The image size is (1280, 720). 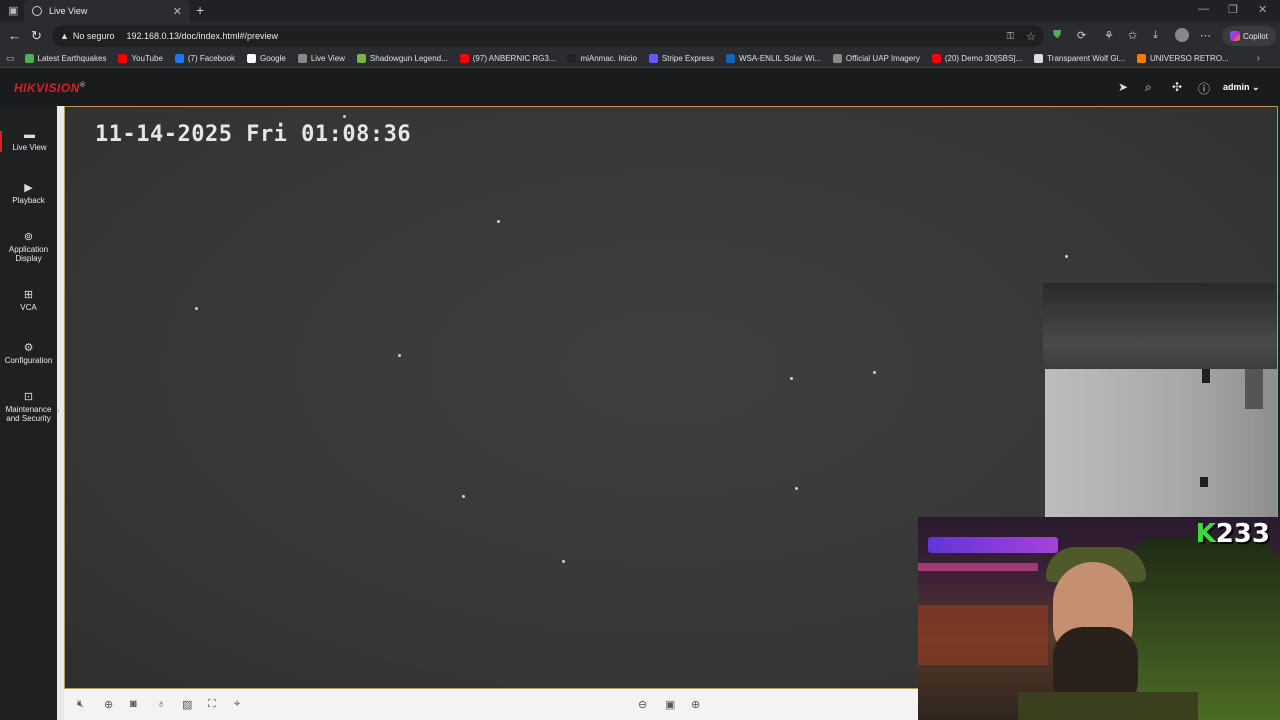 What do you see at coordinates (1148, 87) in the screenshot?
I see `search-icon: ⌕` at bounding box center [1148, 87].